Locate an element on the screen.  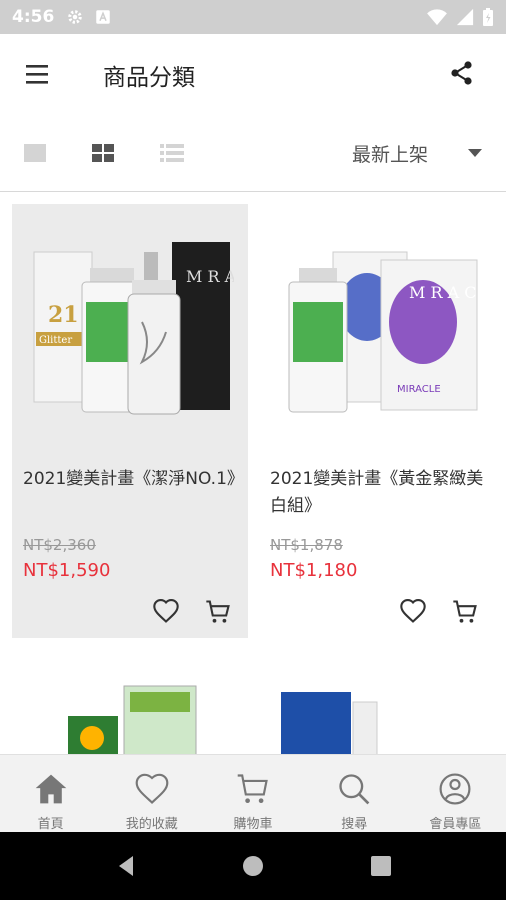
status-left-icons is located at coordinates (89, 17).